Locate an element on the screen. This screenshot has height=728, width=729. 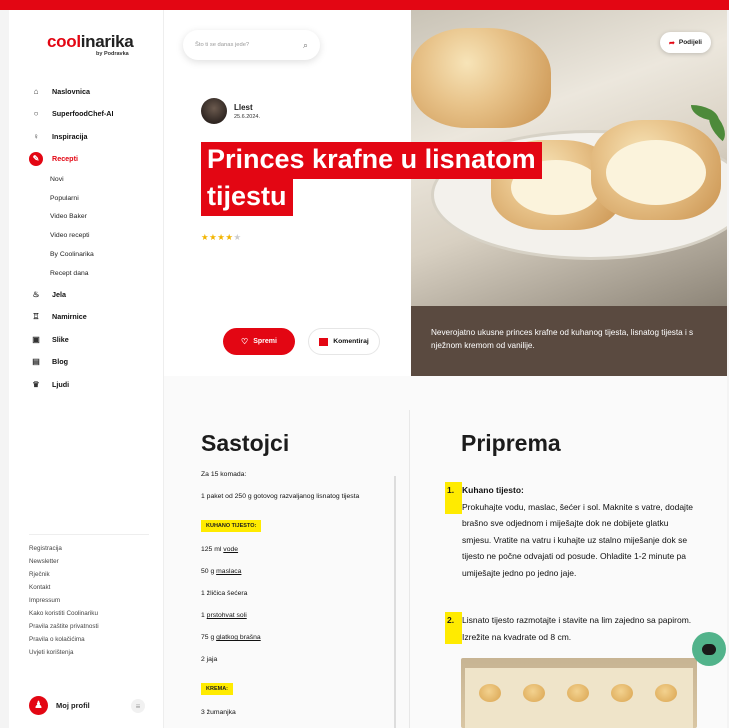
profile-label: Moj profil is located at coordinates (73, 705).